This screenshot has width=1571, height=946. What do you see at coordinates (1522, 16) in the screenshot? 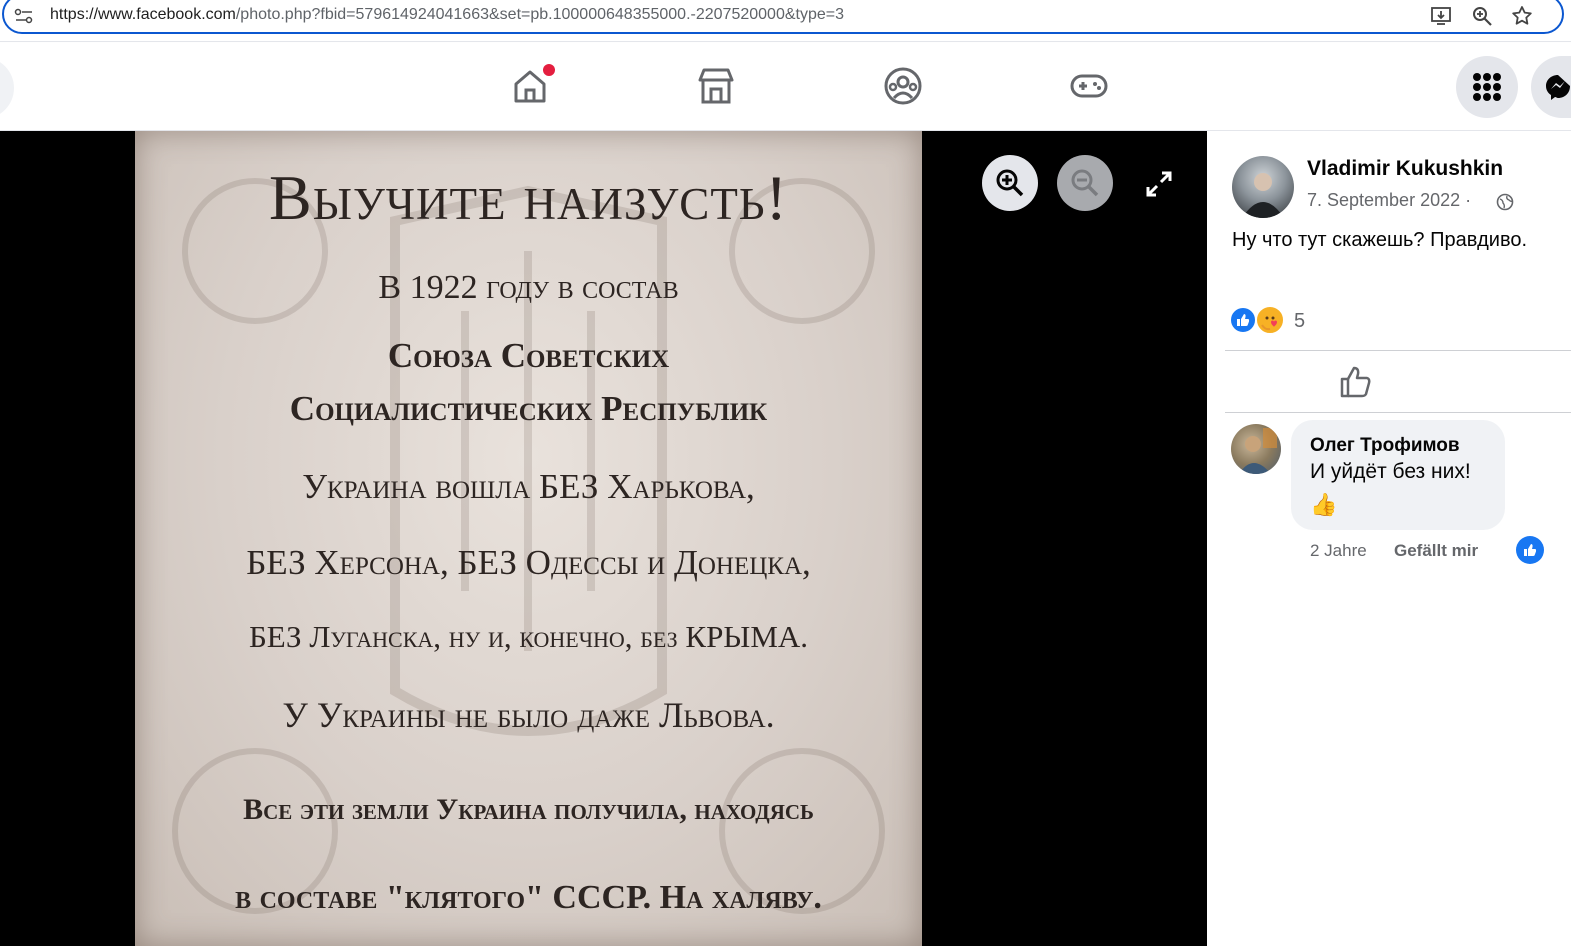
I see `bookmark-star-icon` at bounding box center [1522, 16].